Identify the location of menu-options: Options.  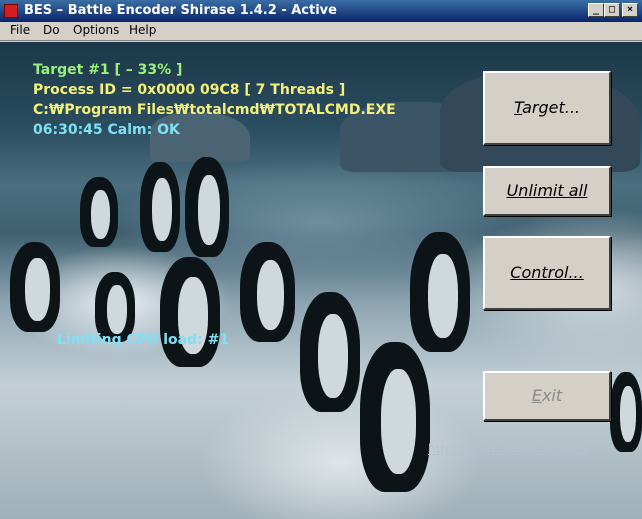
(96, 30).